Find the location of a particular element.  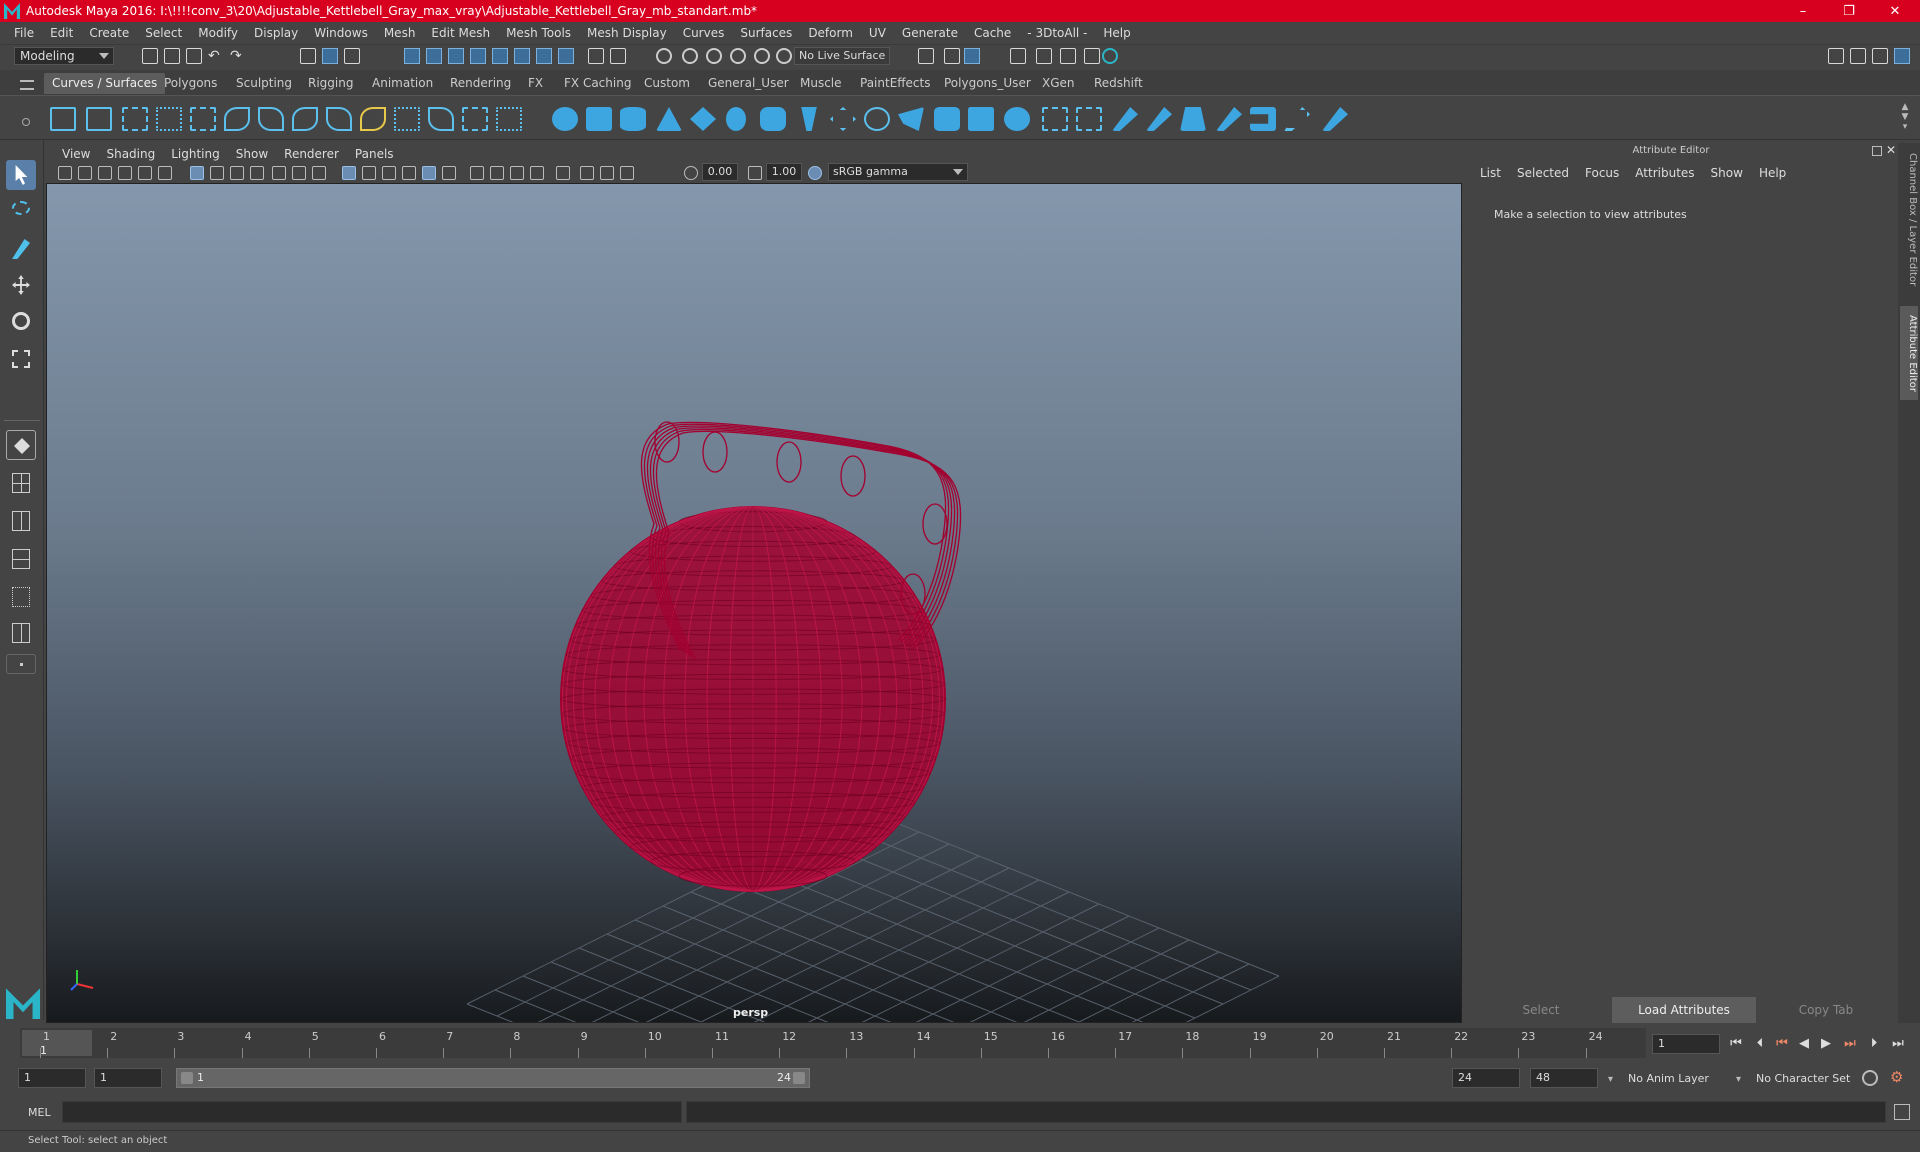

snap-view-plane-icon is located at coordinates (478, 56).